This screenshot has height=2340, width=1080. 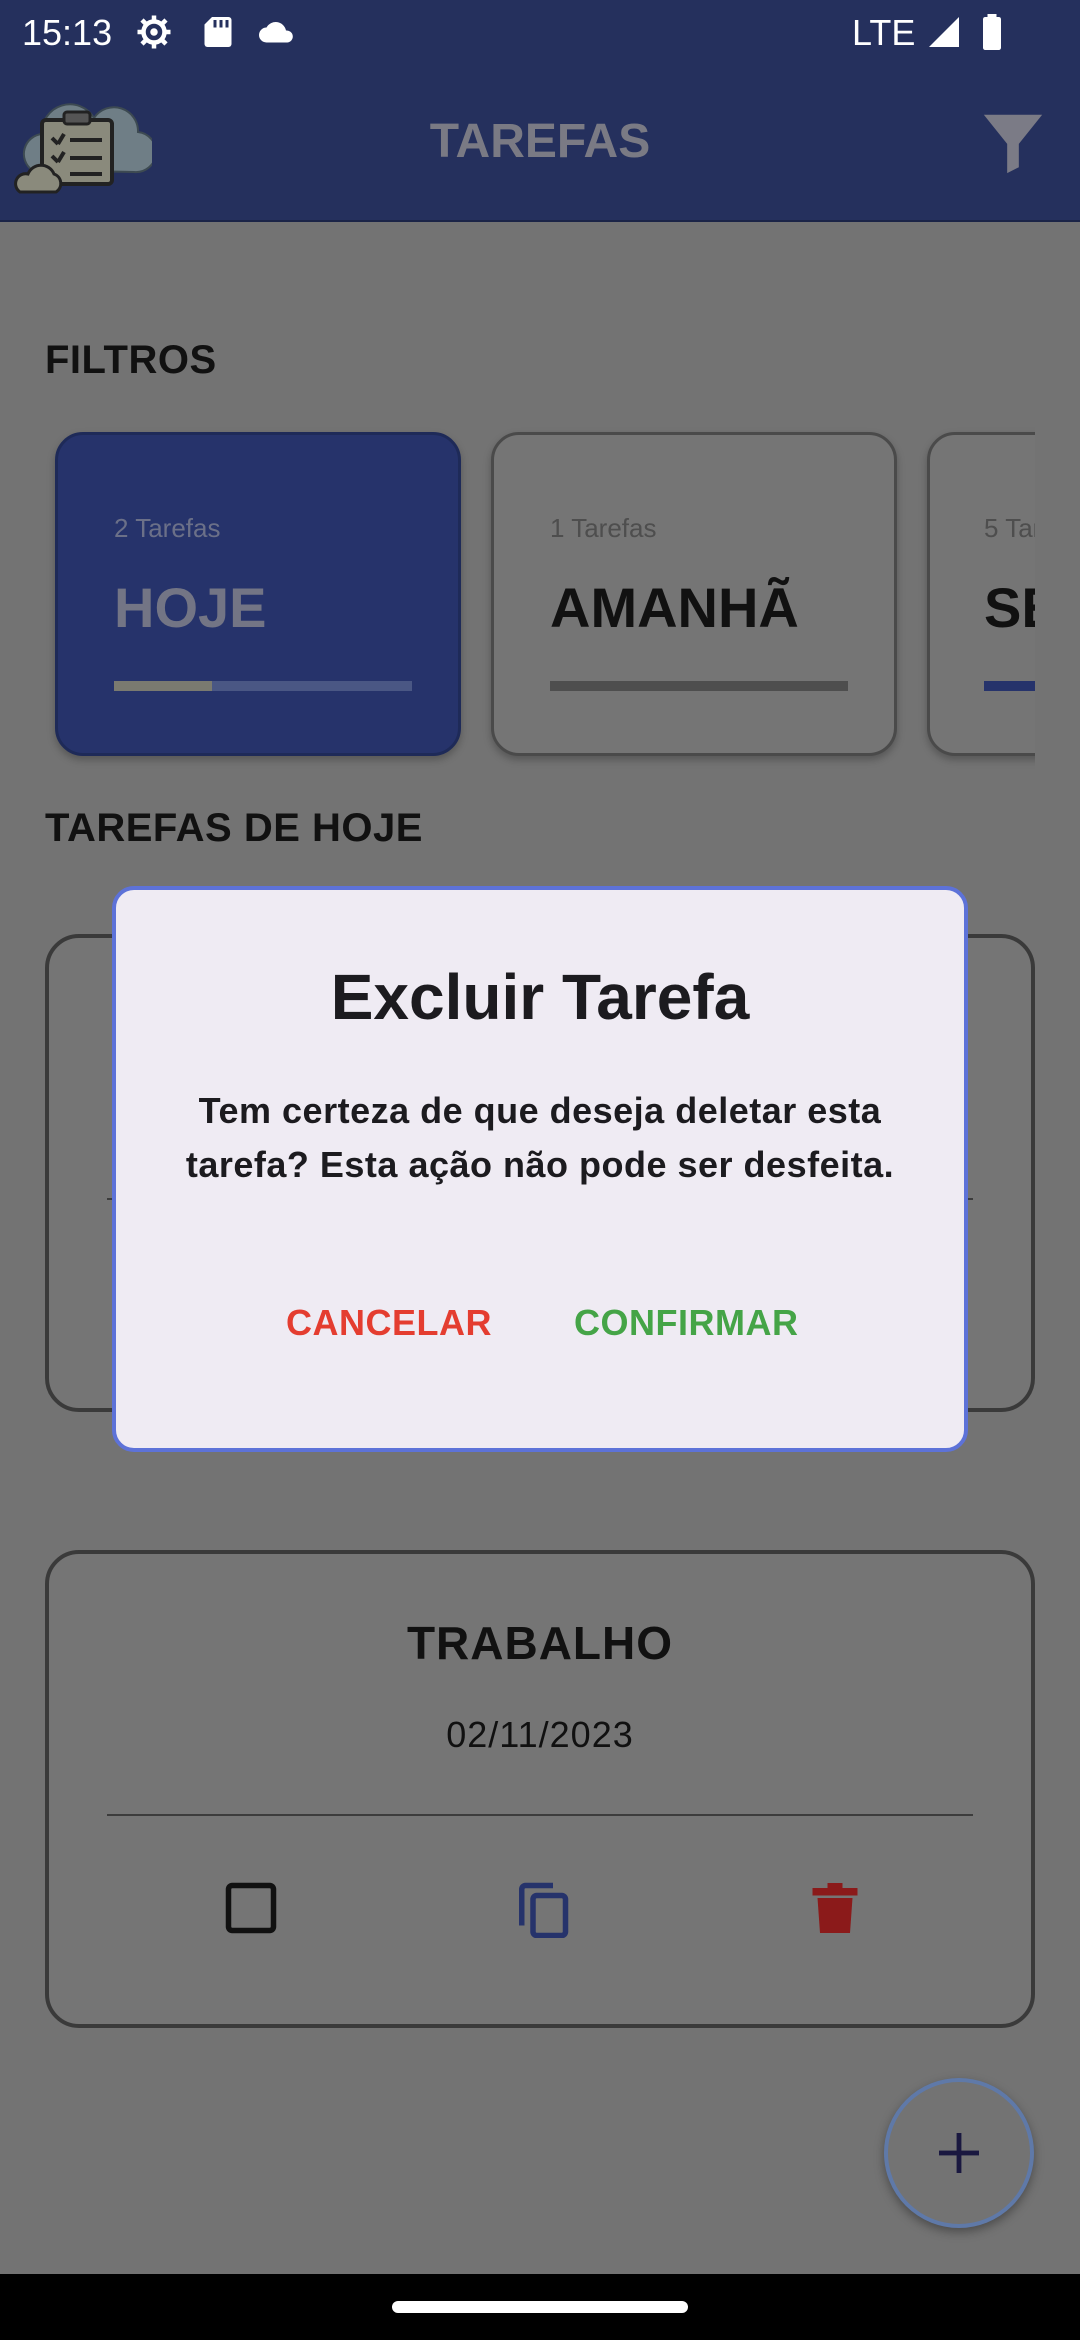 I want to click on filter-name: HOJE, so click(x=190, y=607).